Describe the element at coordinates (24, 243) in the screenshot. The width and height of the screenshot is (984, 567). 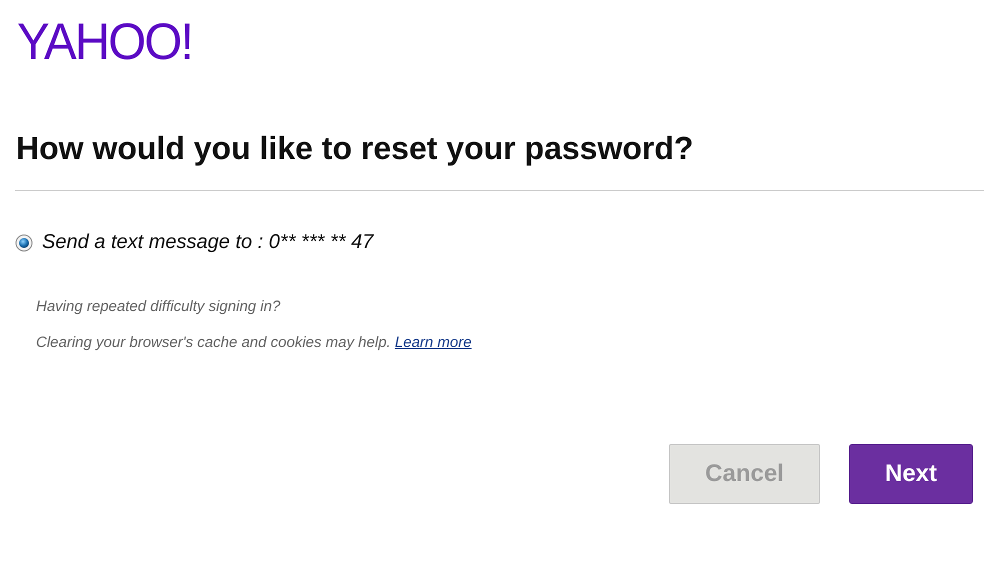
I see `radio-button` at that location.